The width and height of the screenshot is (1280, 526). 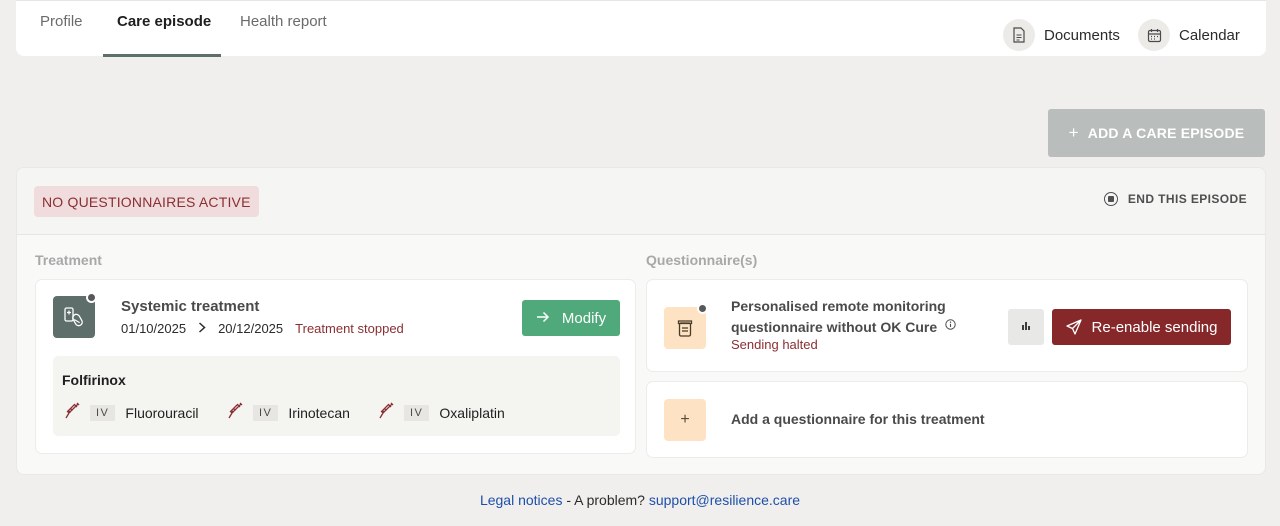 I want to click on stop-icon, so click(x=1110, y=199).